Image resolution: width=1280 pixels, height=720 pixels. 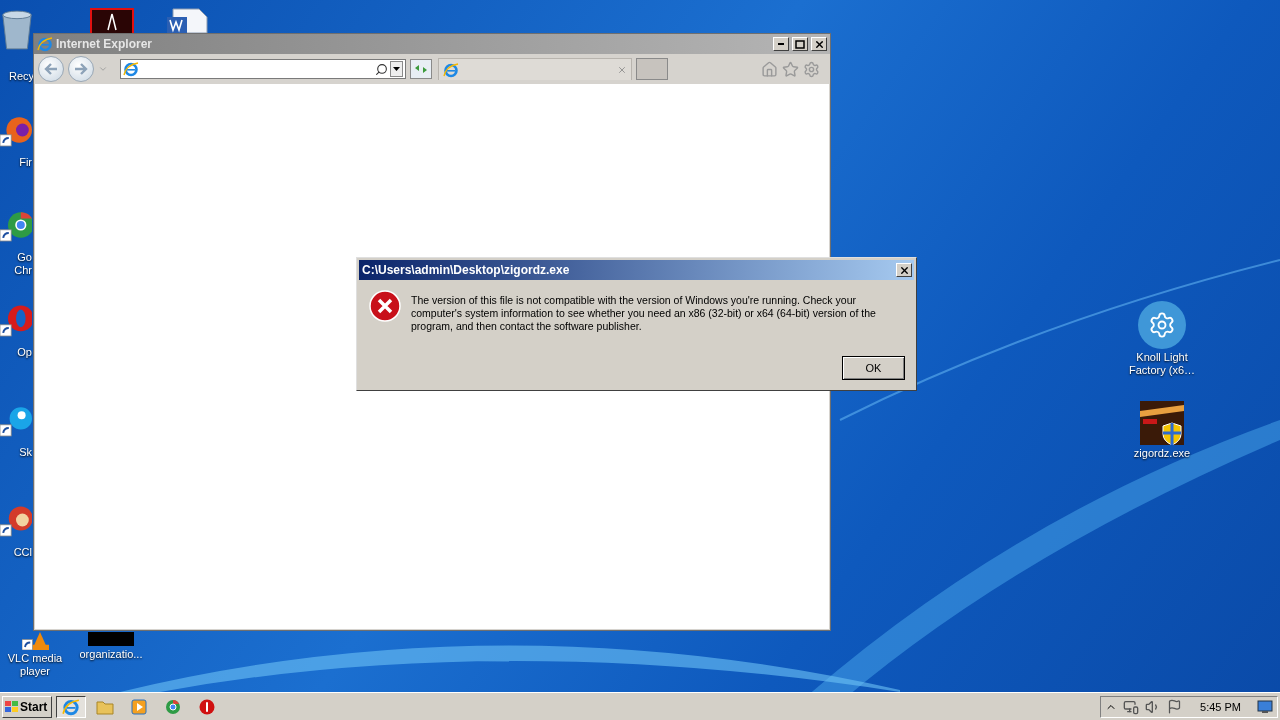 What do you see at coordinates (20, 76) in the screenshot?
I see `icon-label: Recy` at bounding box center [20, 76].